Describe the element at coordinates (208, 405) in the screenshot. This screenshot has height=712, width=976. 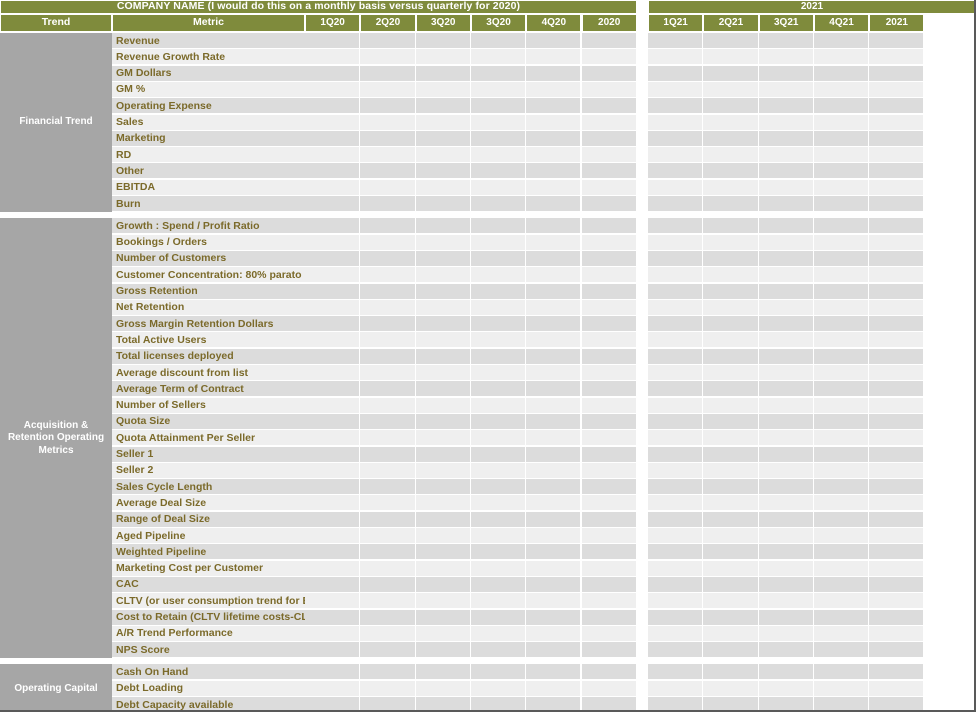
I see `metric-label-cell: Number of Sellers` at that location.